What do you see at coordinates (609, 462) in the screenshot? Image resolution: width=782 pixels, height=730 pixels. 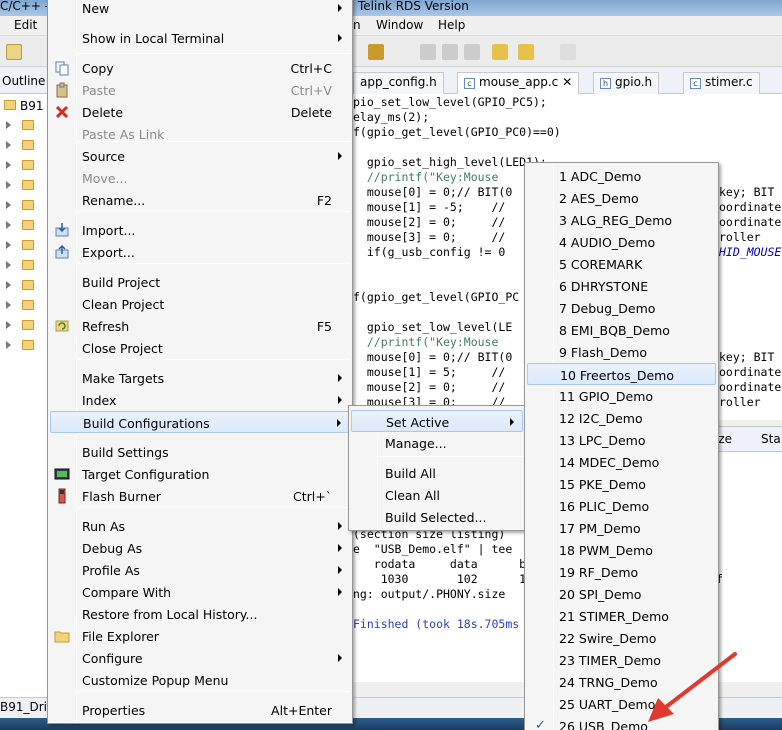 I see `config-item-label: 14 MDEC_Demo` at bounding box center [609, 462].